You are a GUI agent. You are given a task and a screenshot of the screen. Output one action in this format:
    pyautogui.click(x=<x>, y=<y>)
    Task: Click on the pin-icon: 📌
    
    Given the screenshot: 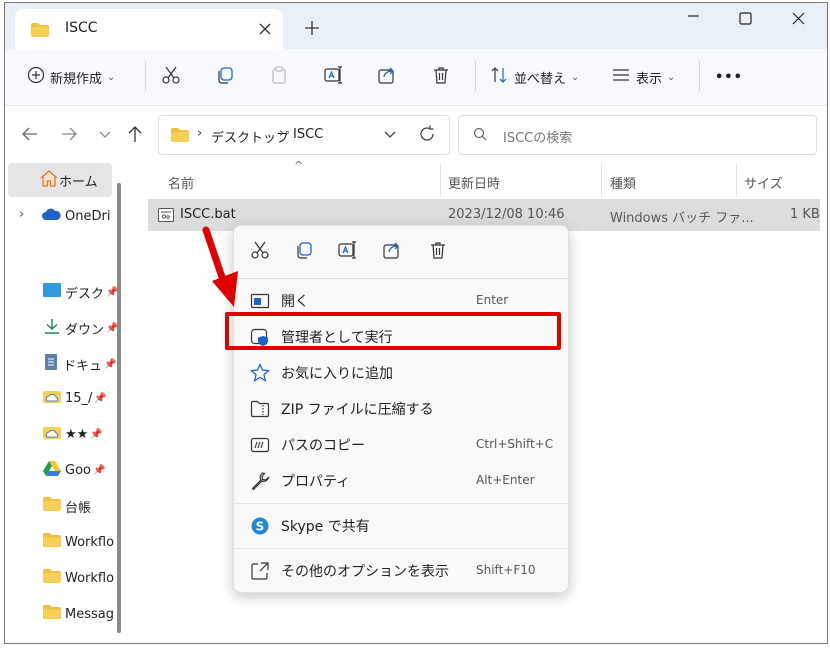 What is the action you would take?
    pyautogui.click(x=100, y=398)
    